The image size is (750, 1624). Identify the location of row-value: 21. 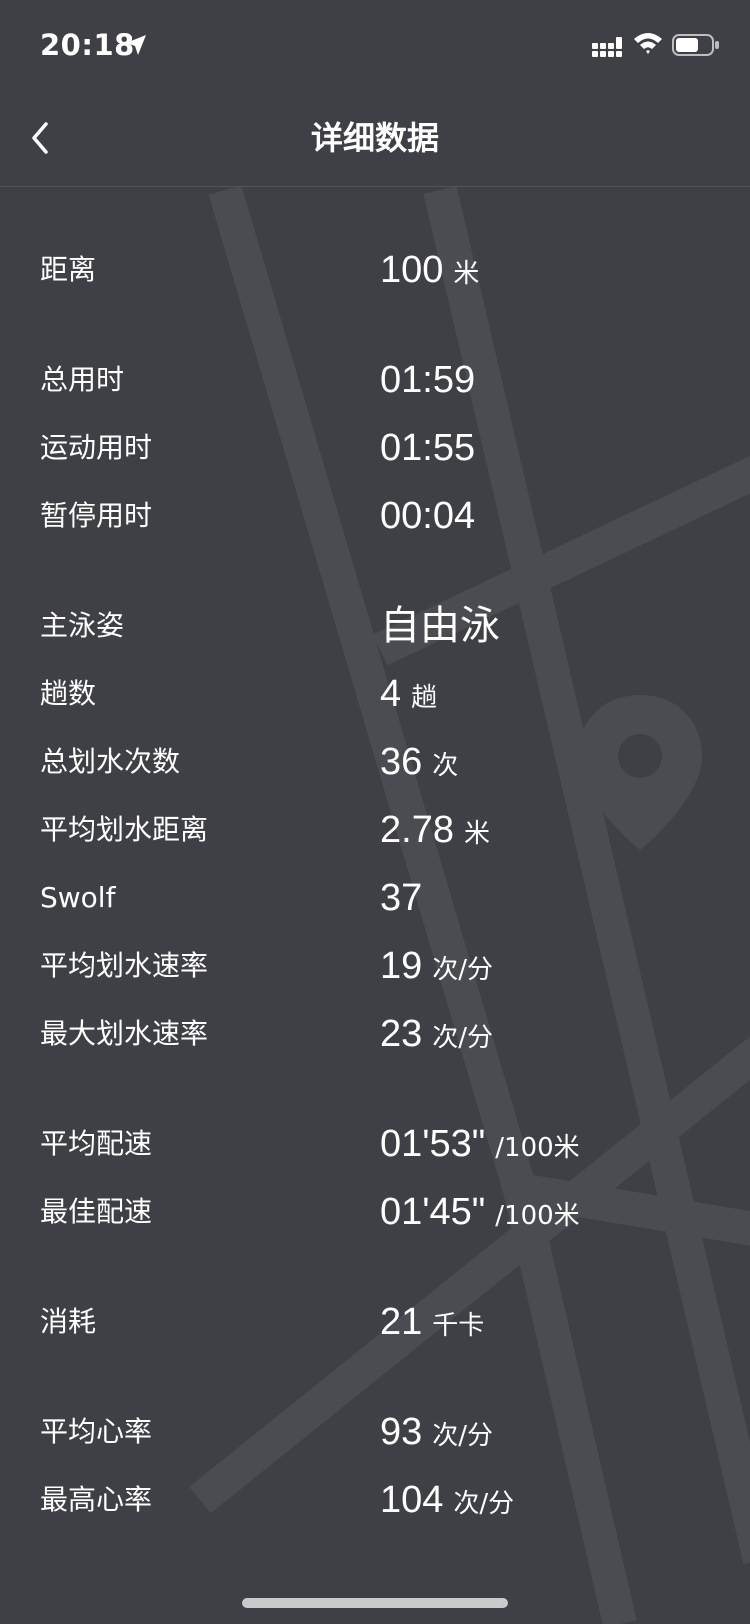
(401, 1322).